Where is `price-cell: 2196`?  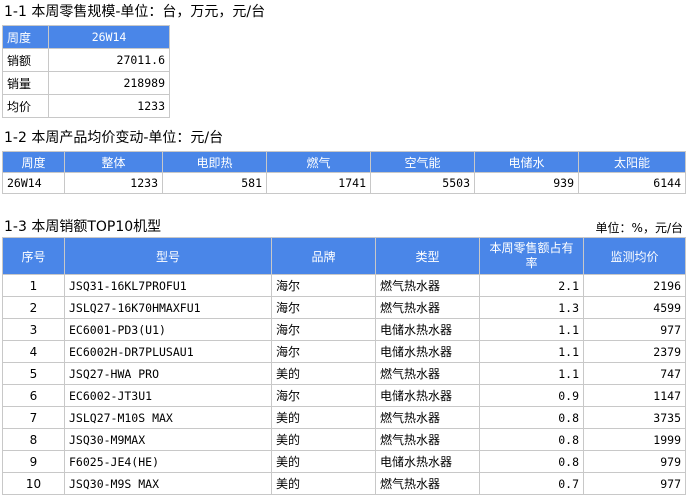 price-cell: 2196 is located at coordinates (634, 285).